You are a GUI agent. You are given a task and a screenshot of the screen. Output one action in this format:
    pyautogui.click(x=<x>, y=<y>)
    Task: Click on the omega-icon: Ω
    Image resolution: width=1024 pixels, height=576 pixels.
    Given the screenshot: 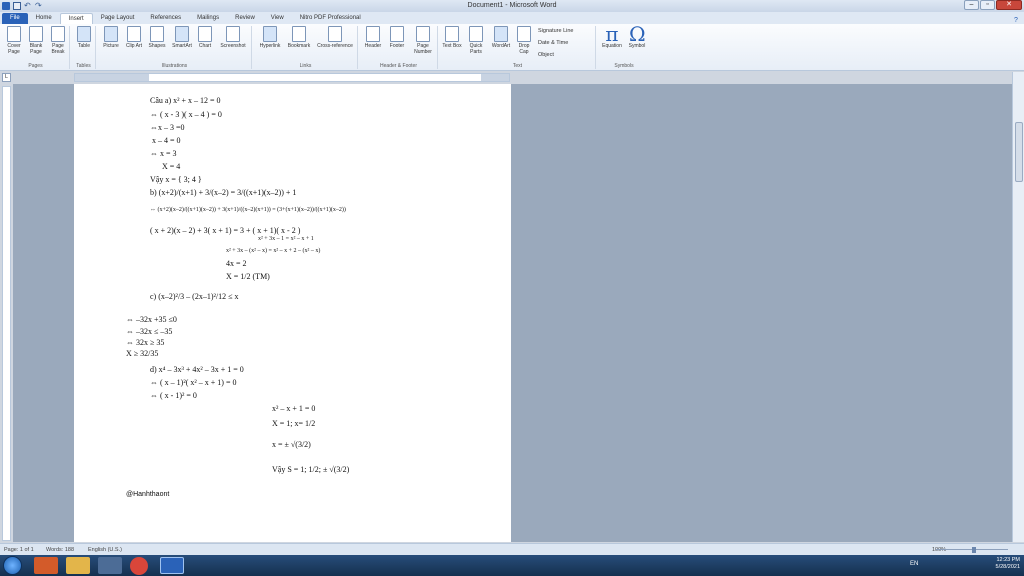 What is the action you would take?
    pyautogui.click(x=637, y=34)
    